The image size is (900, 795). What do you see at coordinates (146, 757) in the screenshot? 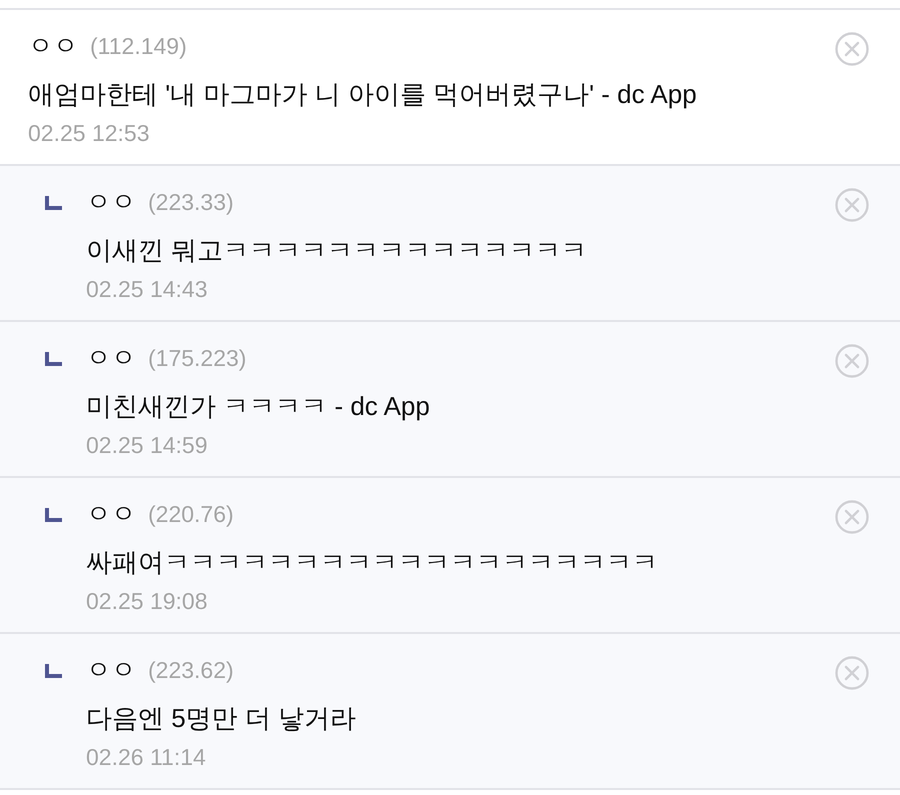
I see `comment-date: 02.26 11:14` at bounding box center [146, 757].